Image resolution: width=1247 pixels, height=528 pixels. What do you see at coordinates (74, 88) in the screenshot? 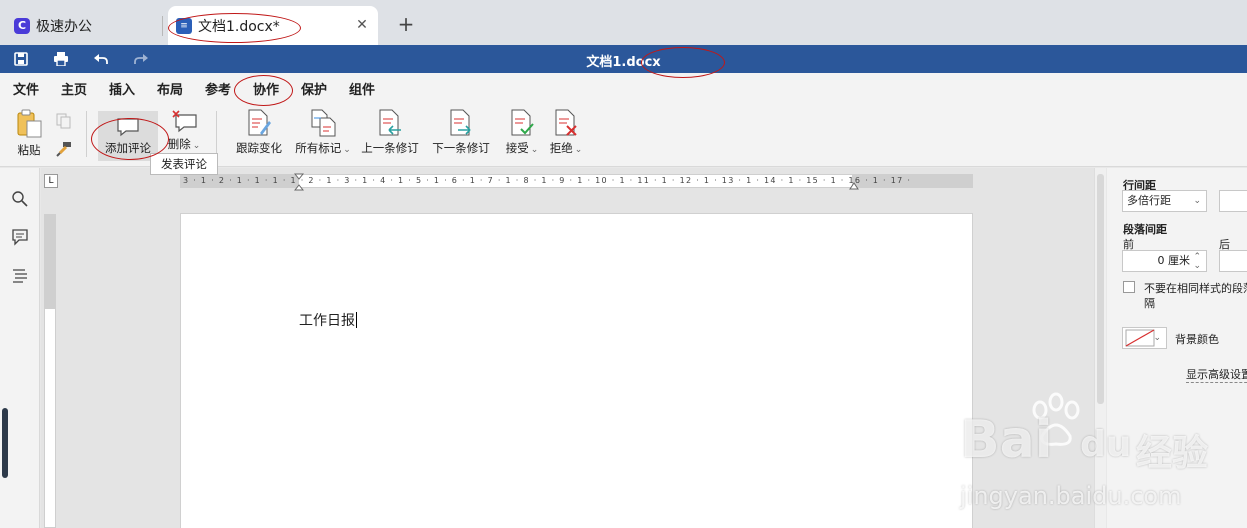
I see `menu-home: 主页` at bounding box center [74, 88].